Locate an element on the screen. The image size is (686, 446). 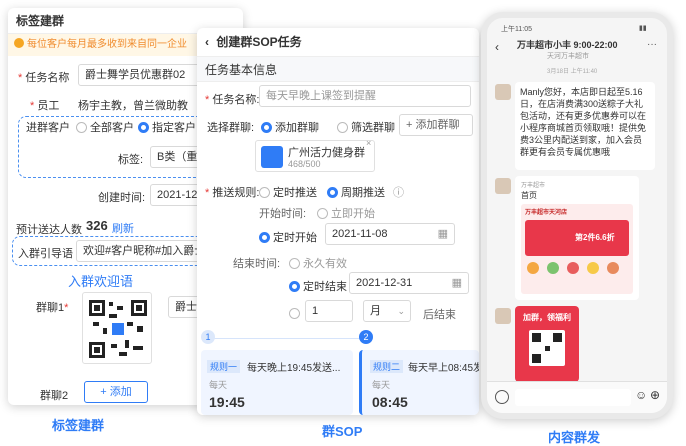
add-group-chat-button: + 添加群聊 is located at coordinates (436, 125).